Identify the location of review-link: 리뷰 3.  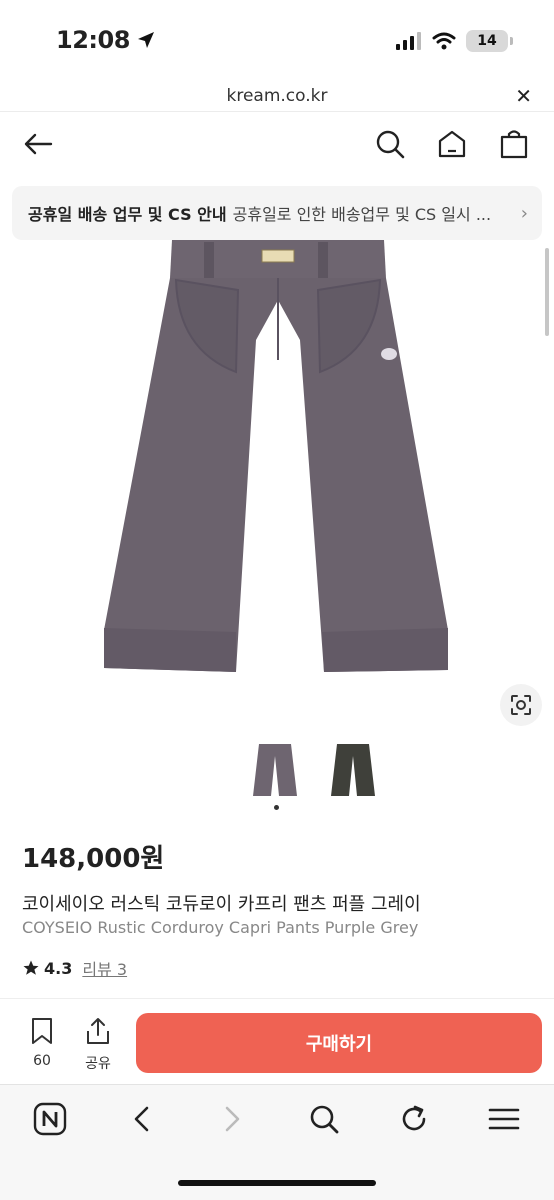
(104, 968).